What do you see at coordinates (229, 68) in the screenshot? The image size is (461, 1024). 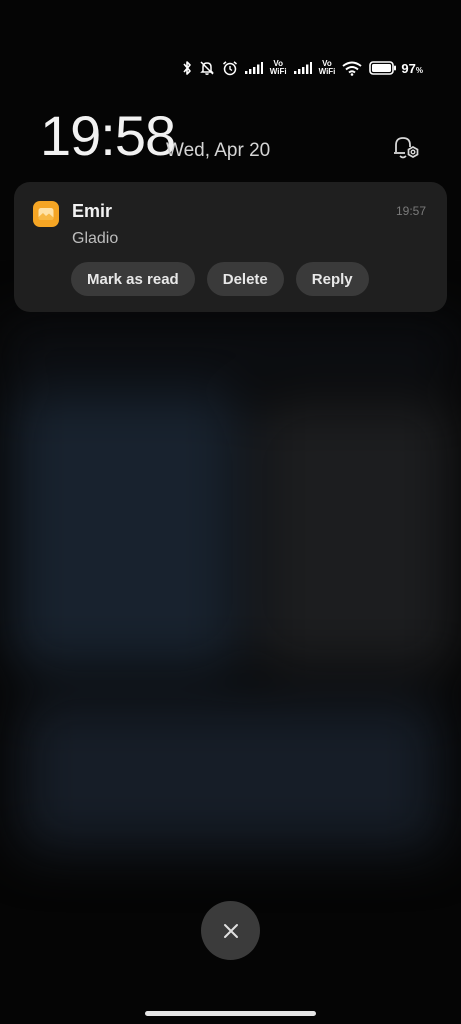 I see `alarm-icon` at bounding box center [229, 68].